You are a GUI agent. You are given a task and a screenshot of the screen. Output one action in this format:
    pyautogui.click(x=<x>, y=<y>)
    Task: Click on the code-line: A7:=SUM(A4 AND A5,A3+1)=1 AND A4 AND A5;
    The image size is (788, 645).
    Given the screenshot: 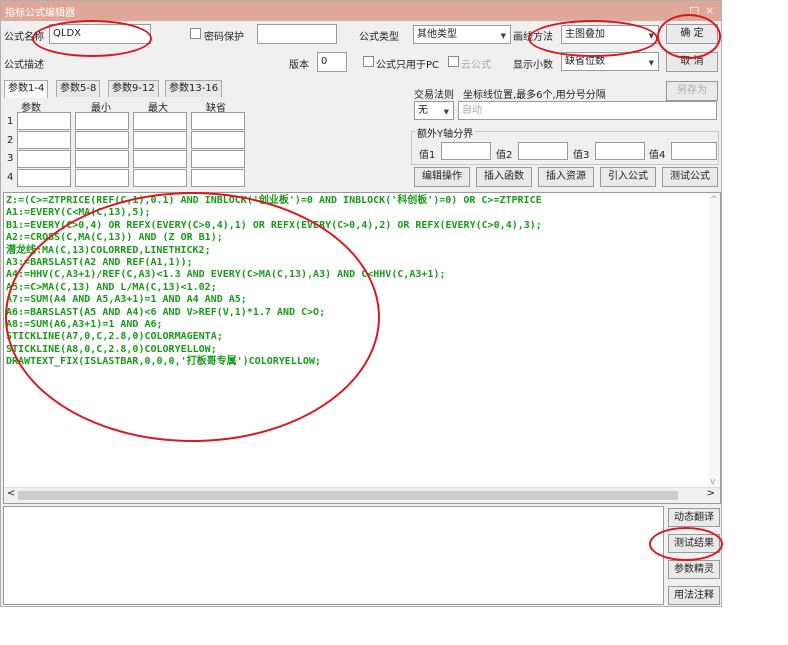 What is the action you would take?
    pyautogui.click(x=126, y=300)
    